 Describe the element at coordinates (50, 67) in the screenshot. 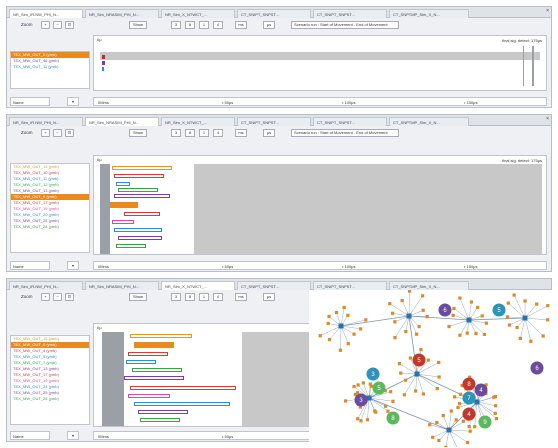

I see `signal-item: TEX_MW_OUT_11 (ymb)` at that location.